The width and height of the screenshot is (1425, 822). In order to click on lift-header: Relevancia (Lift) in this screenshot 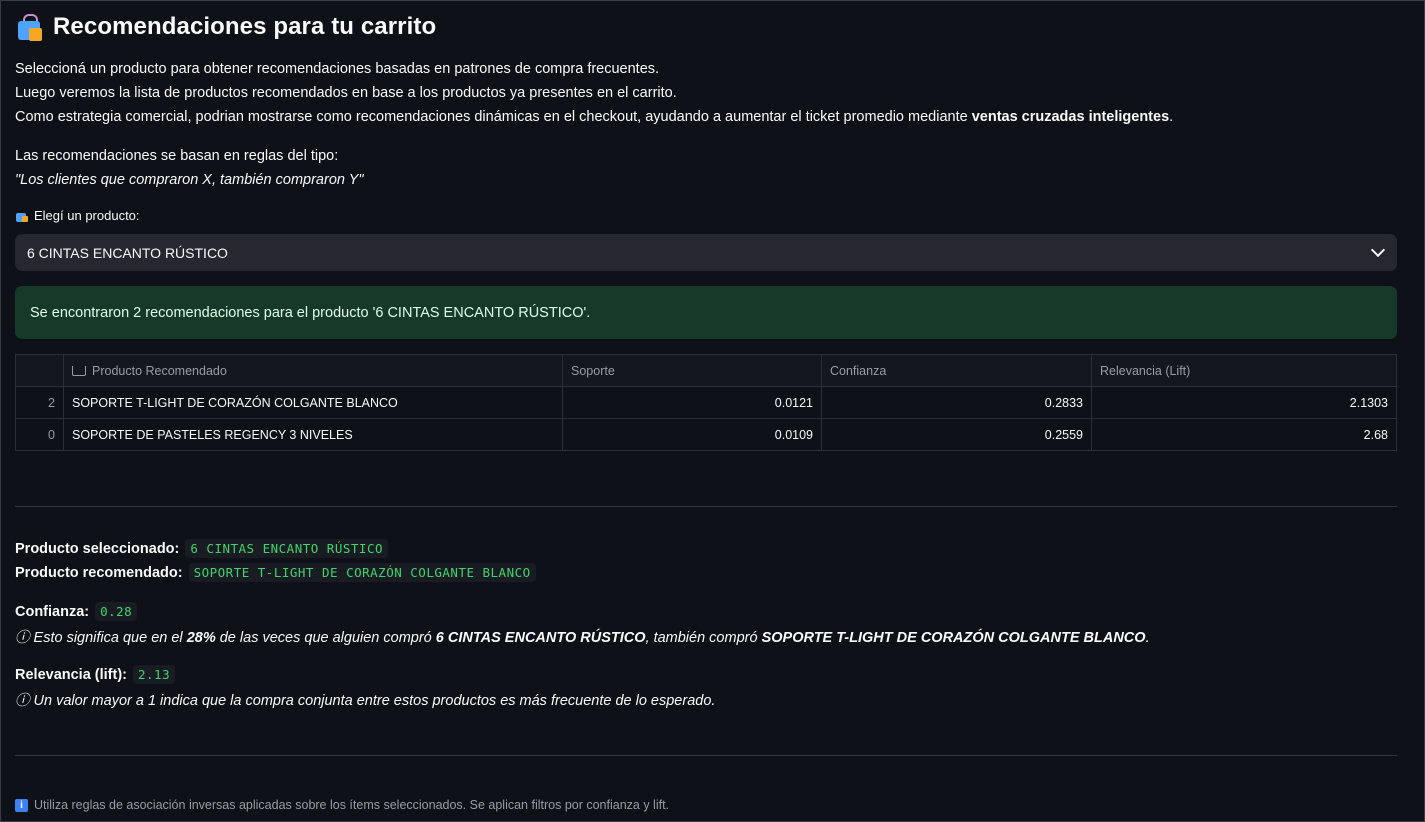, I will do `click(1244, 370)`.